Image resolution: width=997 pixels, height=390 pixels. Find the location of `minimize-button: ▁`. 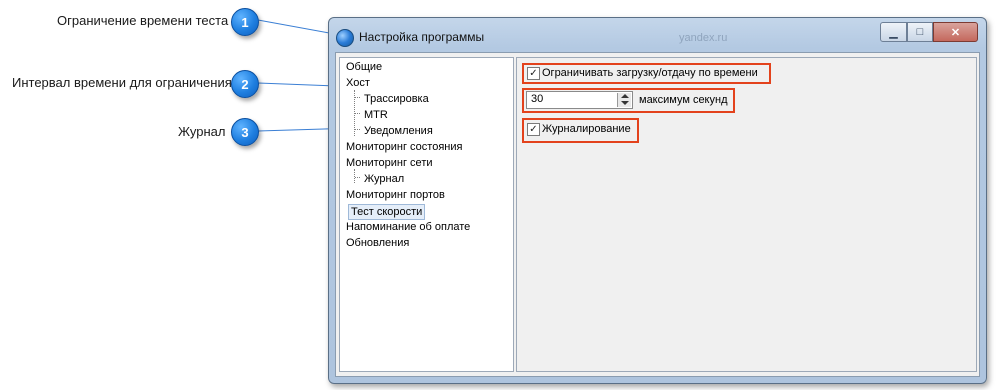

minimize-button: ▁ is located at coordinates (893, 32).